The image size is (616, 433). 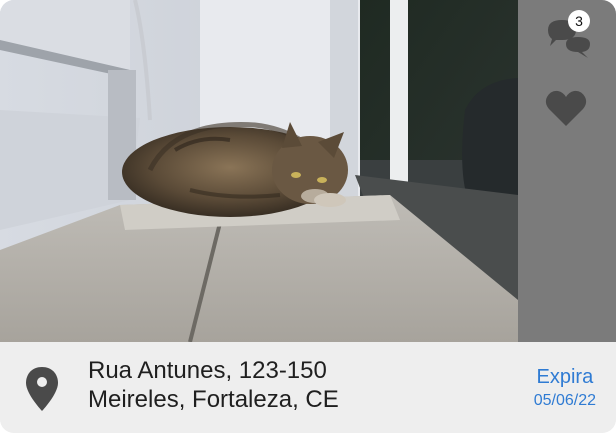 I want to click on location-pin-icon, so click(x=42, y=389).